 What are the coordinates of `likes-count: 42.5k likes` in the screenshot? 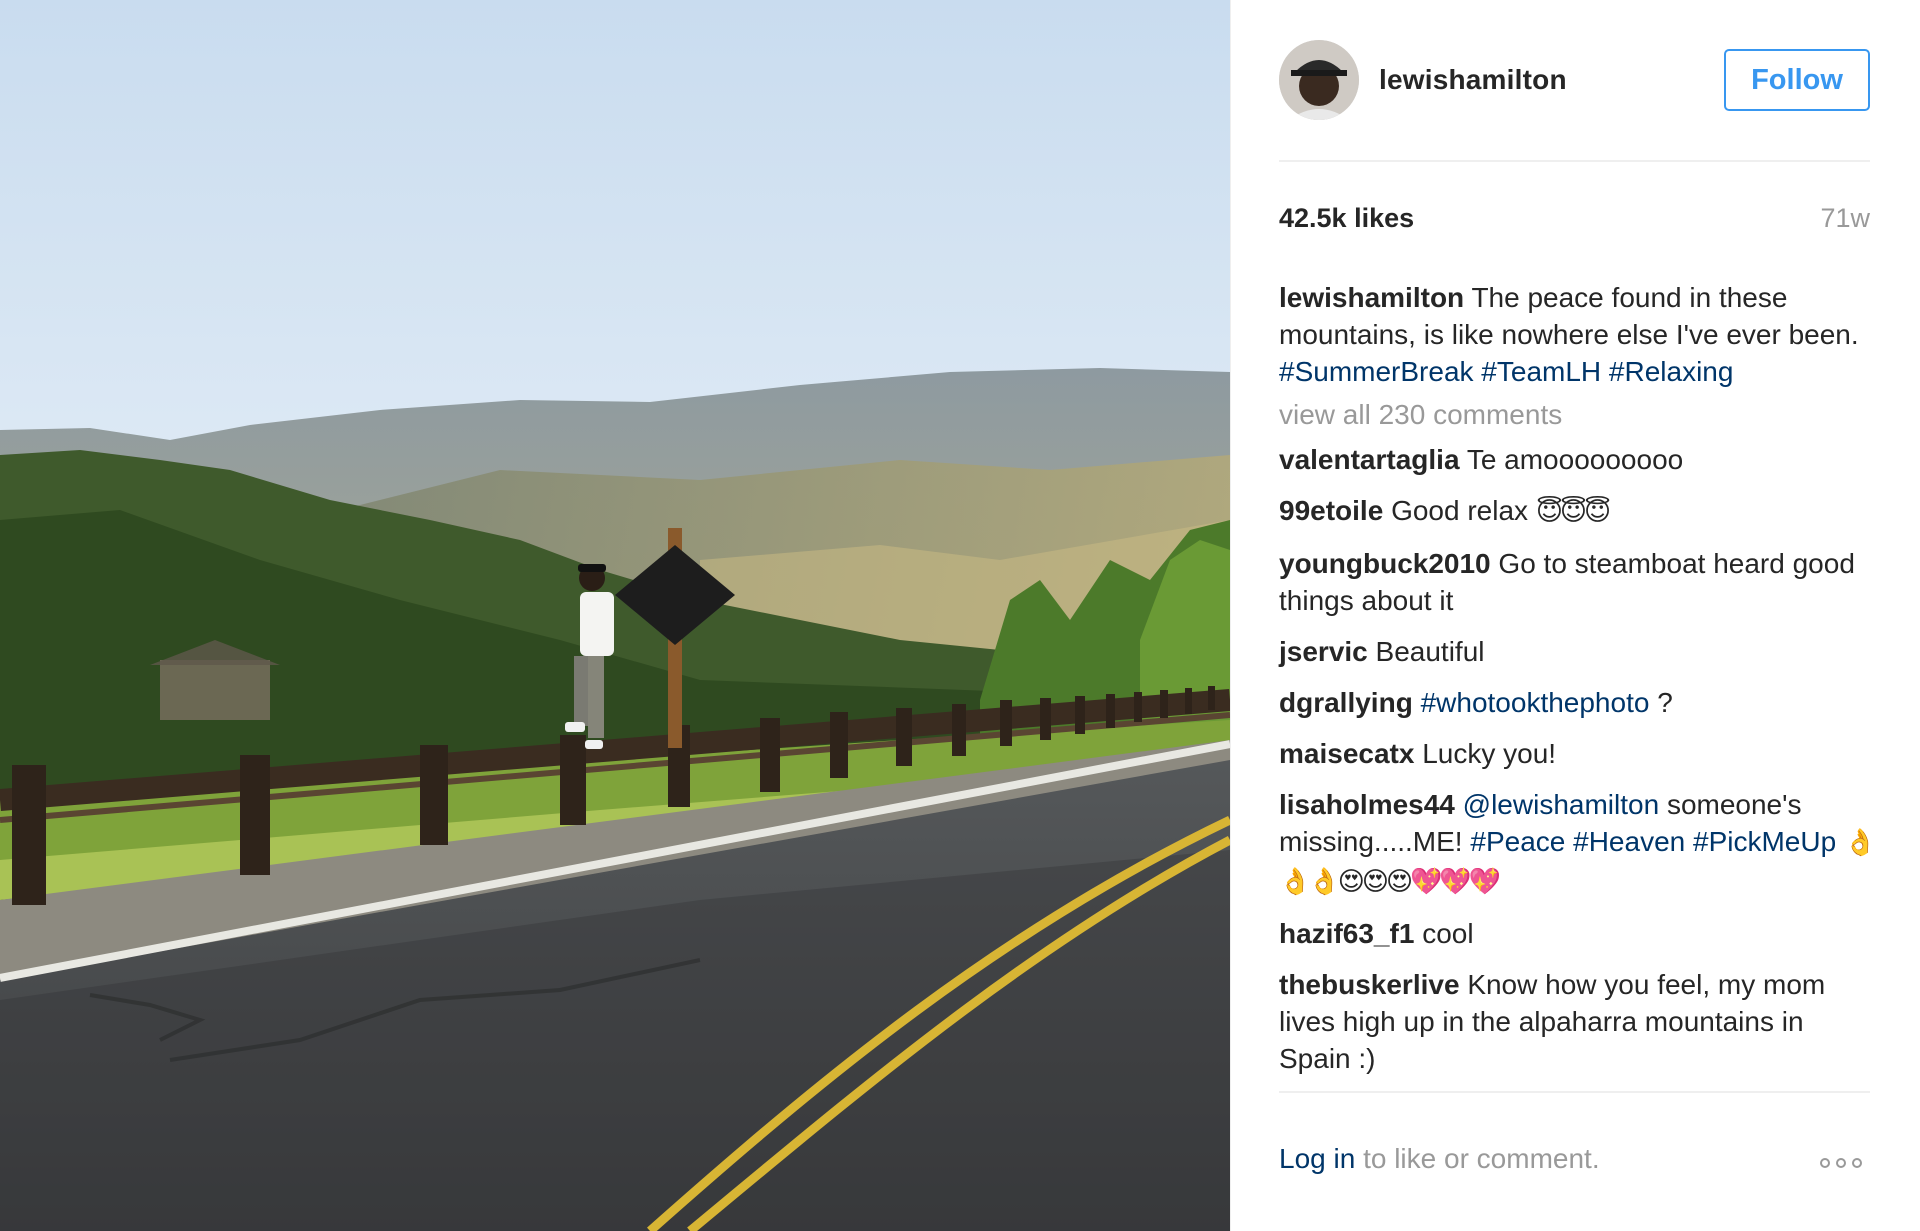 It's located at (1346, 218).